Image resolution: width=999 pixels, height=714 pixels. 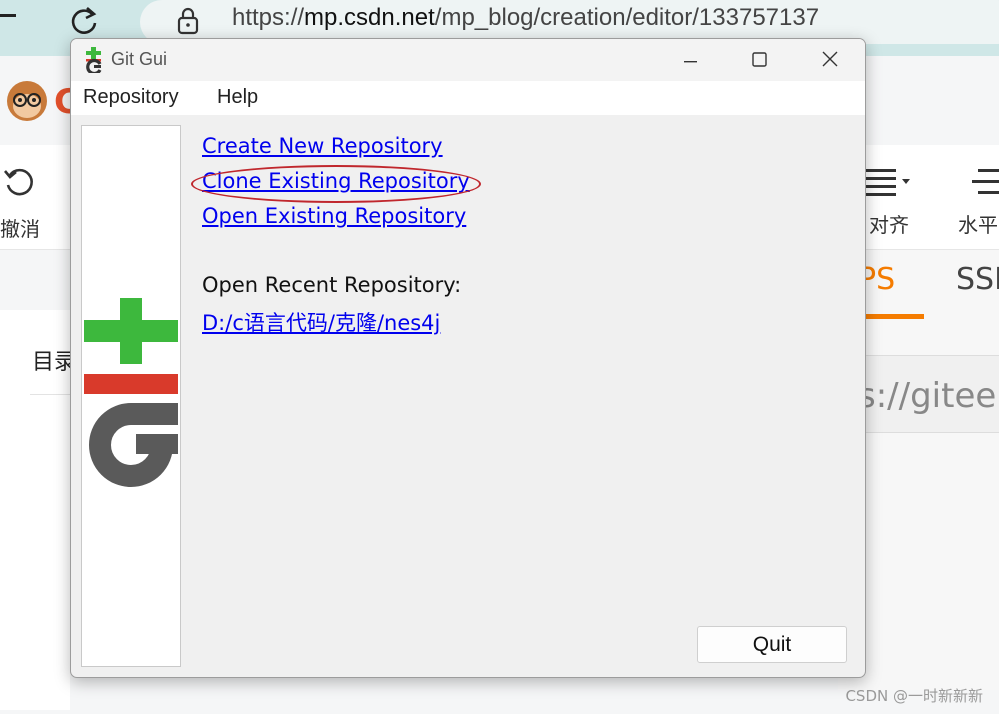 I want to click on toc-panel: 目录, so click(x=38, y=510).